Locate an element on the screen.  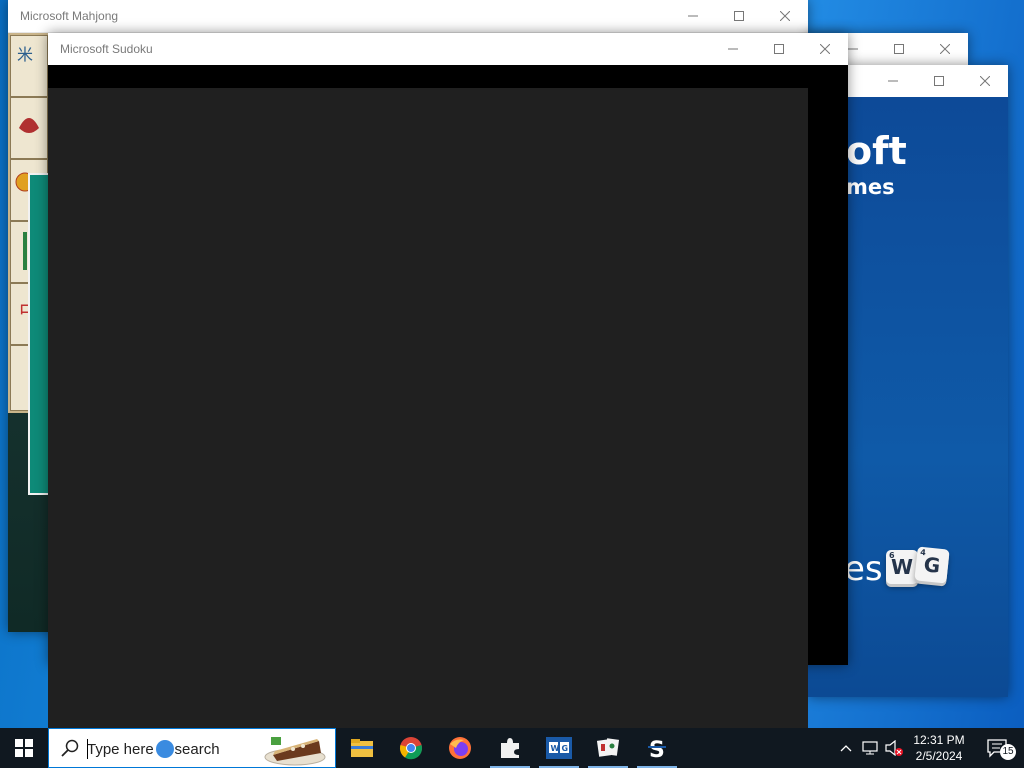
notification-badge: 15 is located at coordinates (1008, 752).